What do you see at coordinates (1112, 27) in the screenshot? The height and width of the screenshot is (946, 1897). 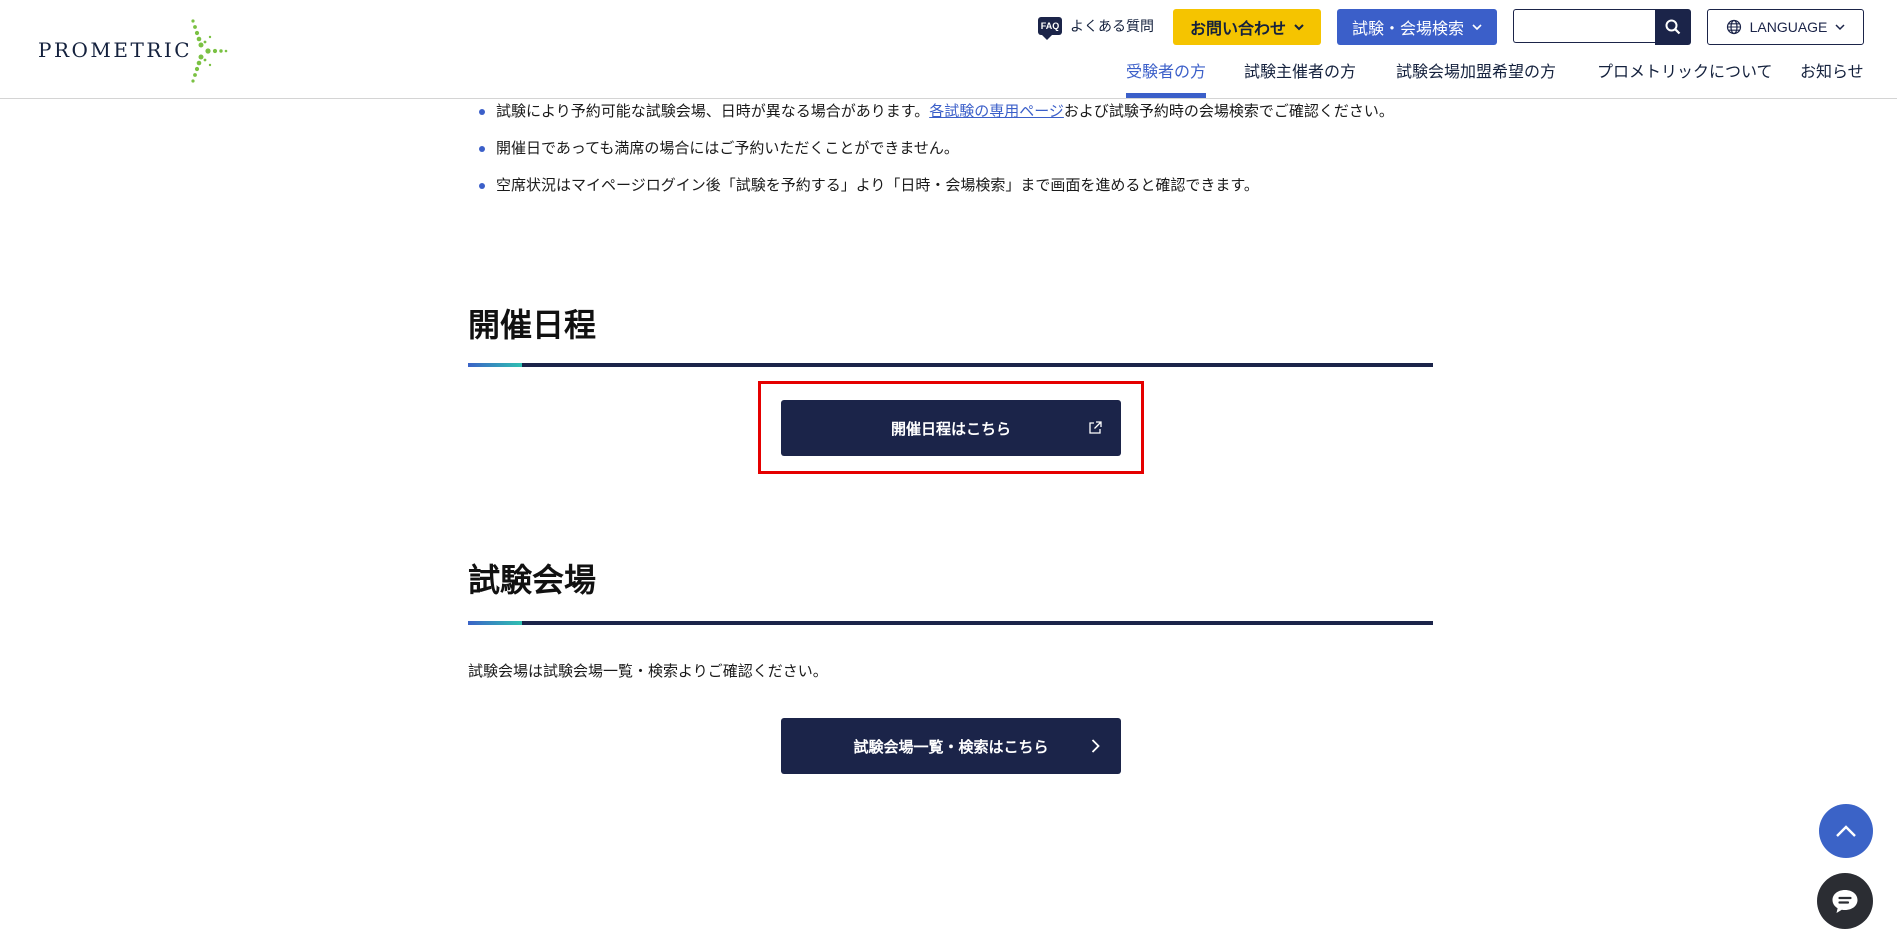 I see `faq-label: よくある質問` at bounding box center [1112, 27].